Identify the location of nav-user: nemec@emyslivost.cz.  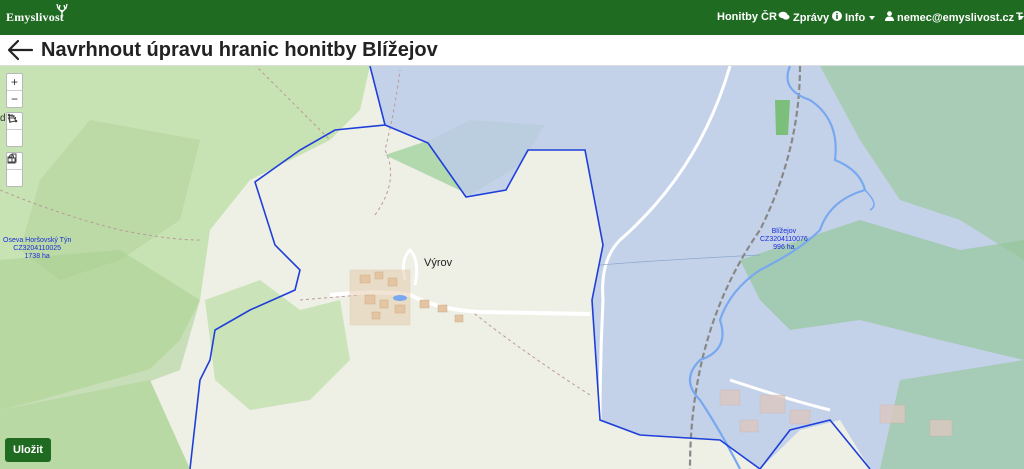
(954, 17).